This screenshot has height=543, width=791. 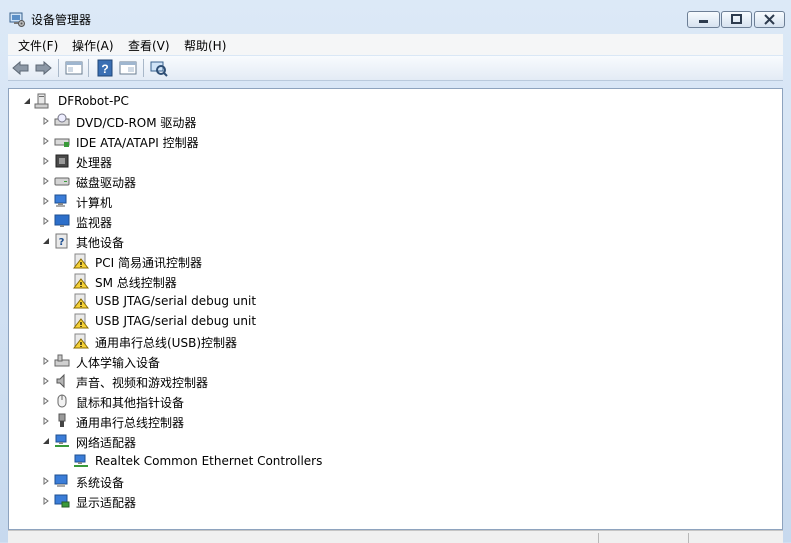 What do you see at coordinates (62, 401) in the screenshot?
I see `mouse-icon` at bounding box center [62, 401].